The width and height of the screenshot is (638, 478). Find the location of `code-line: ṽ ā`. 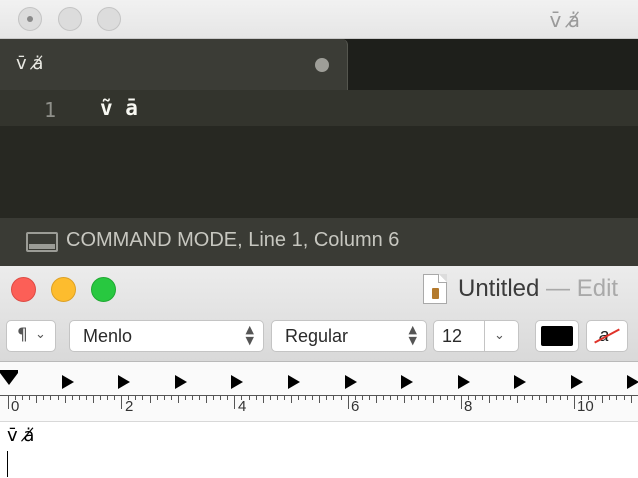

code-line: ṽ ā is located at coordinates (119, 108).